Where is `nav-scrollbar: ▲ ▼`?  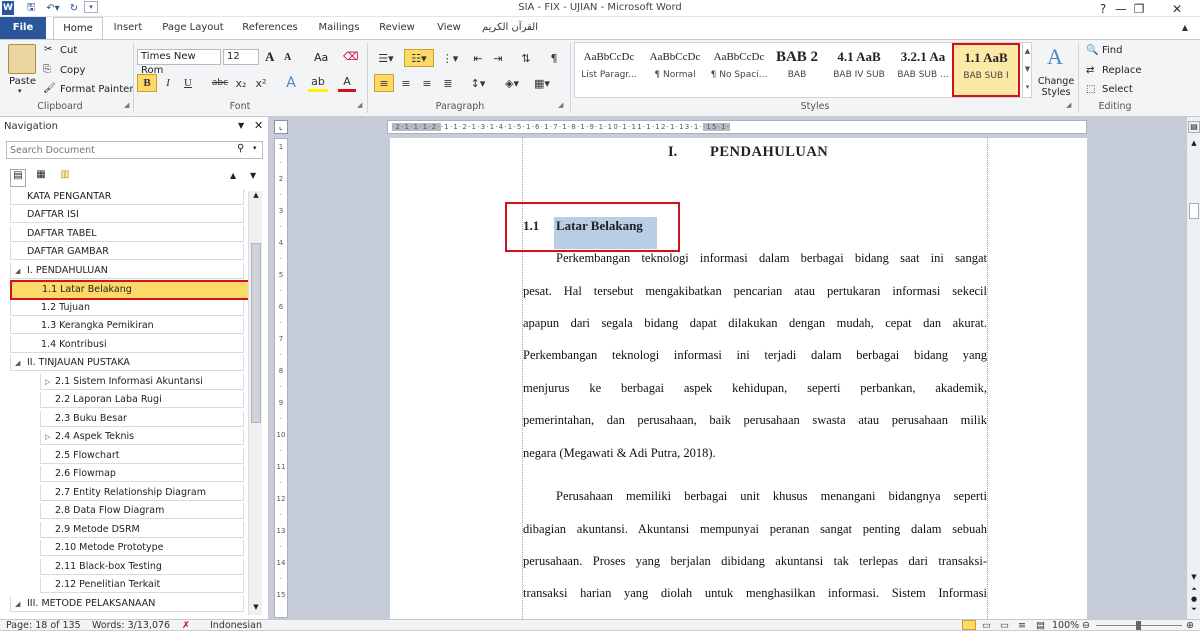
nav-scrollbar: ▲ ▼ is located at coordinates (255, 403).